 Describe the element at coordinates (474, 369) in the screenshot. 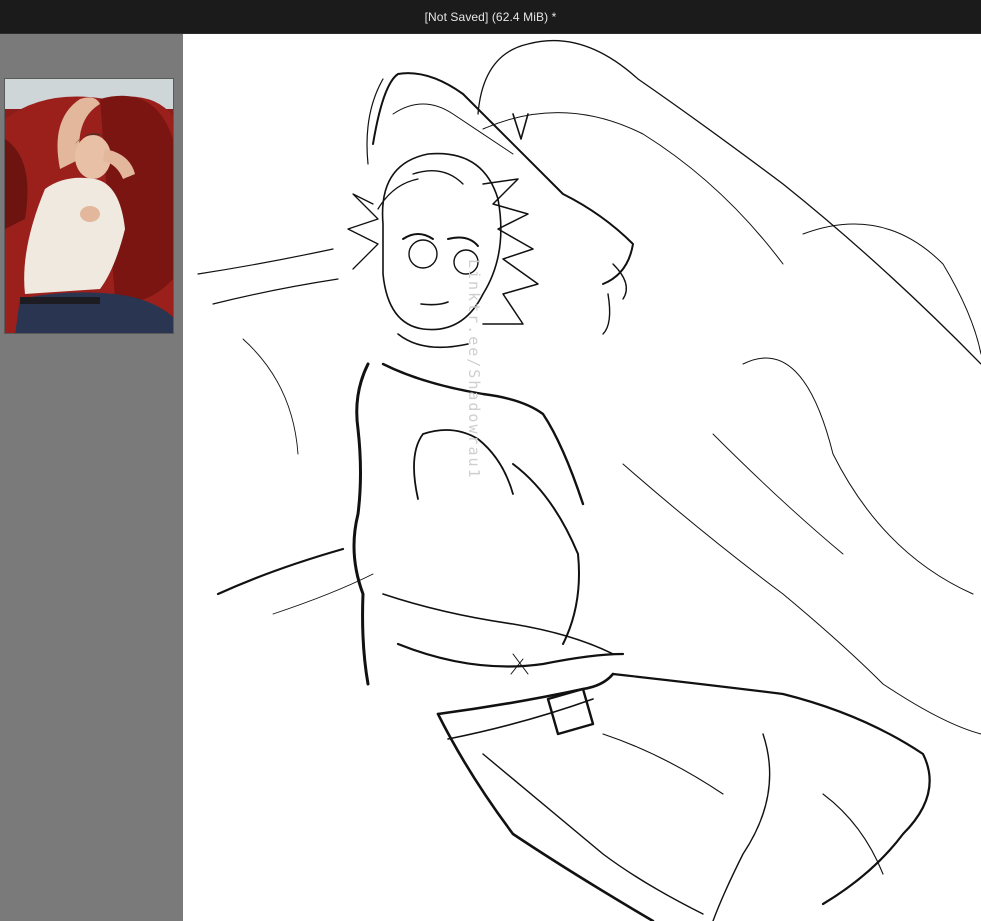

I see `watermark-text: Linktr.ee/Shadowrau1` at that location.